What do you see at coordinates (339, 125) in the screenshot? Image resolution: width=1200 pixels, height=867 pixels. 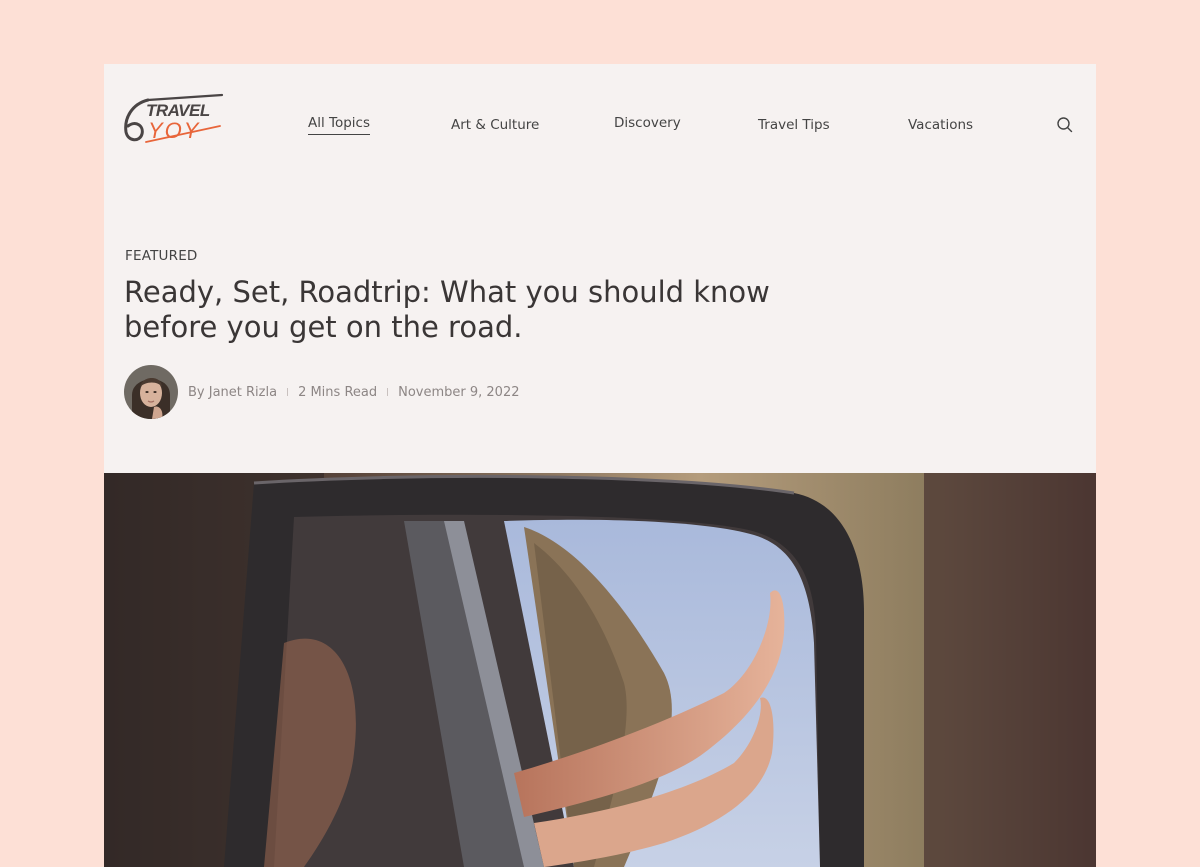 I see `nav-all-topics: All Topics` at bounding box center [339, 125].